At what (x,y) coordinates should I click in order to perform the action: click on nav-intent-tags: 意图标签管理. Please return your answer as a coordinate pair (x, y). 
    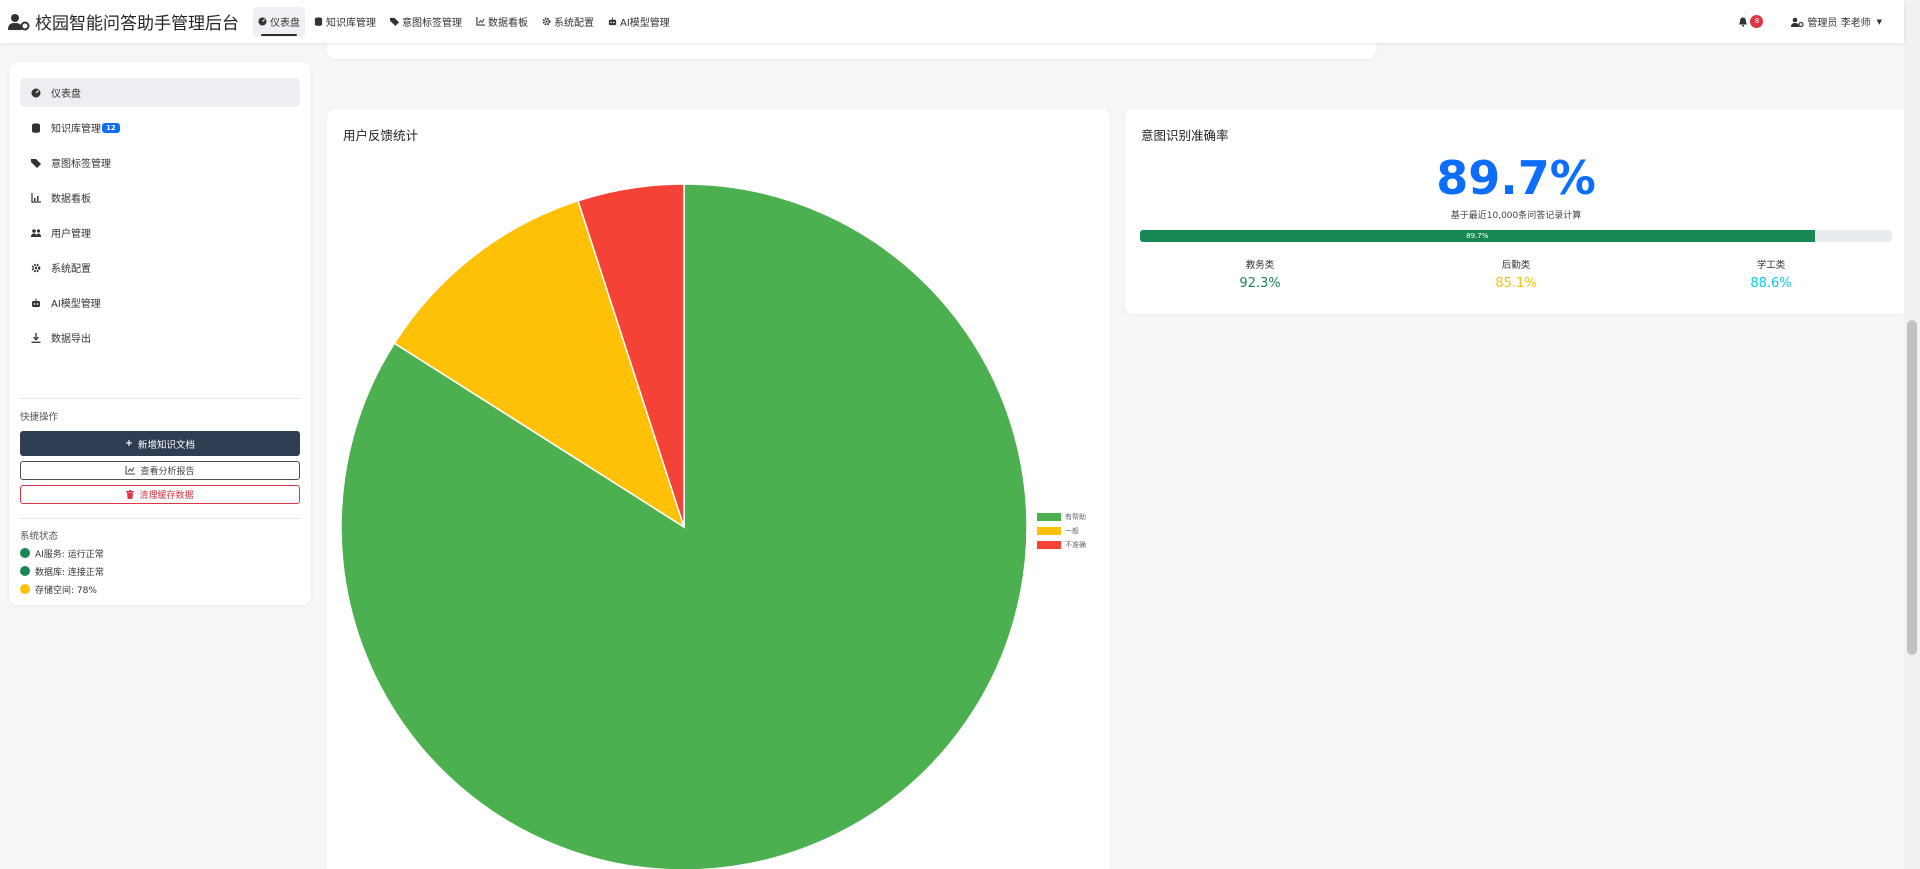
    Looking at the image, I should click on (426, 22).